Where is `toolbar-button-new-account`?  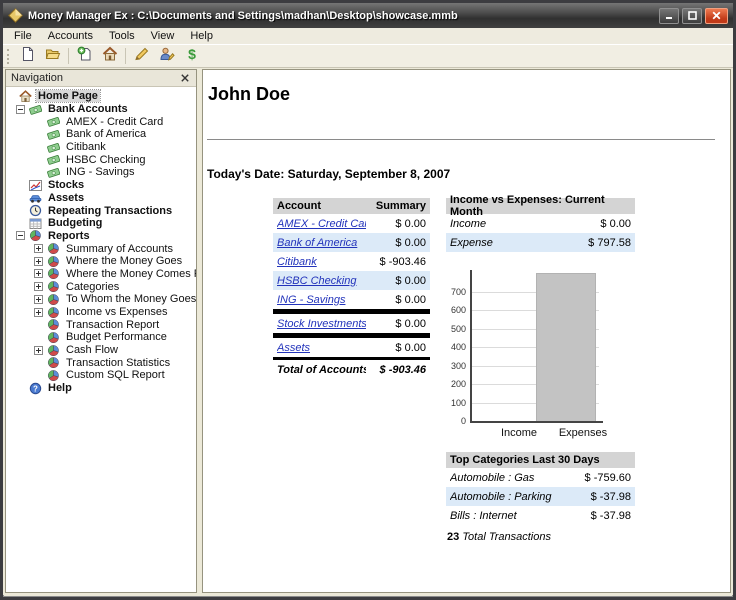
toolbar-button-new-account is located at coordinates (84, 56).